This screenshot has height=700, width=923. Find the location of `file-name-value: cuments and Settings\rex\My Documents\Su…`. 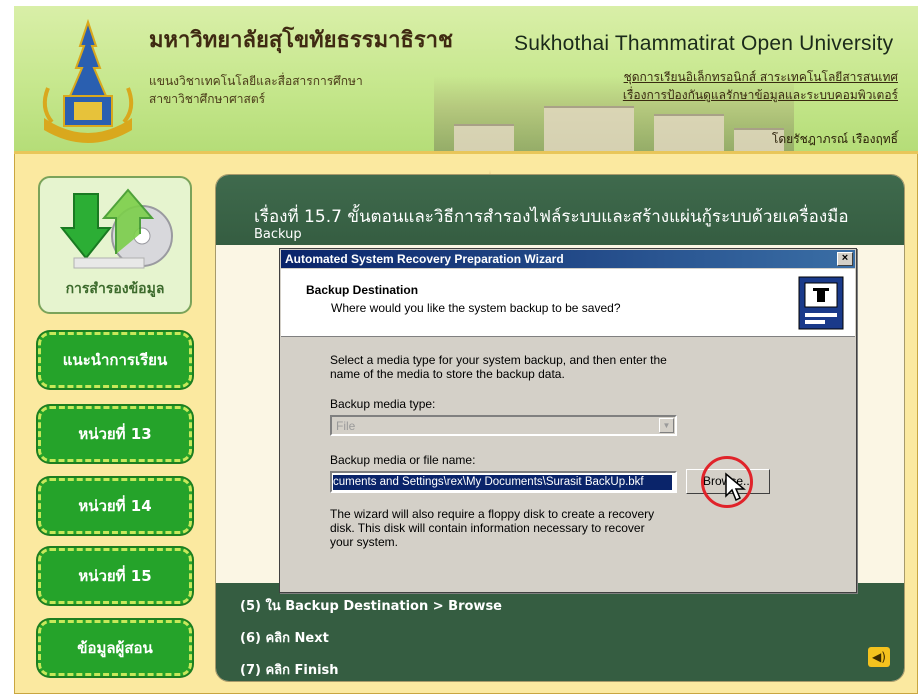

file-name-value: cuments and Settings\rex\My Documents\Su… is located at coordinates (502, 482).